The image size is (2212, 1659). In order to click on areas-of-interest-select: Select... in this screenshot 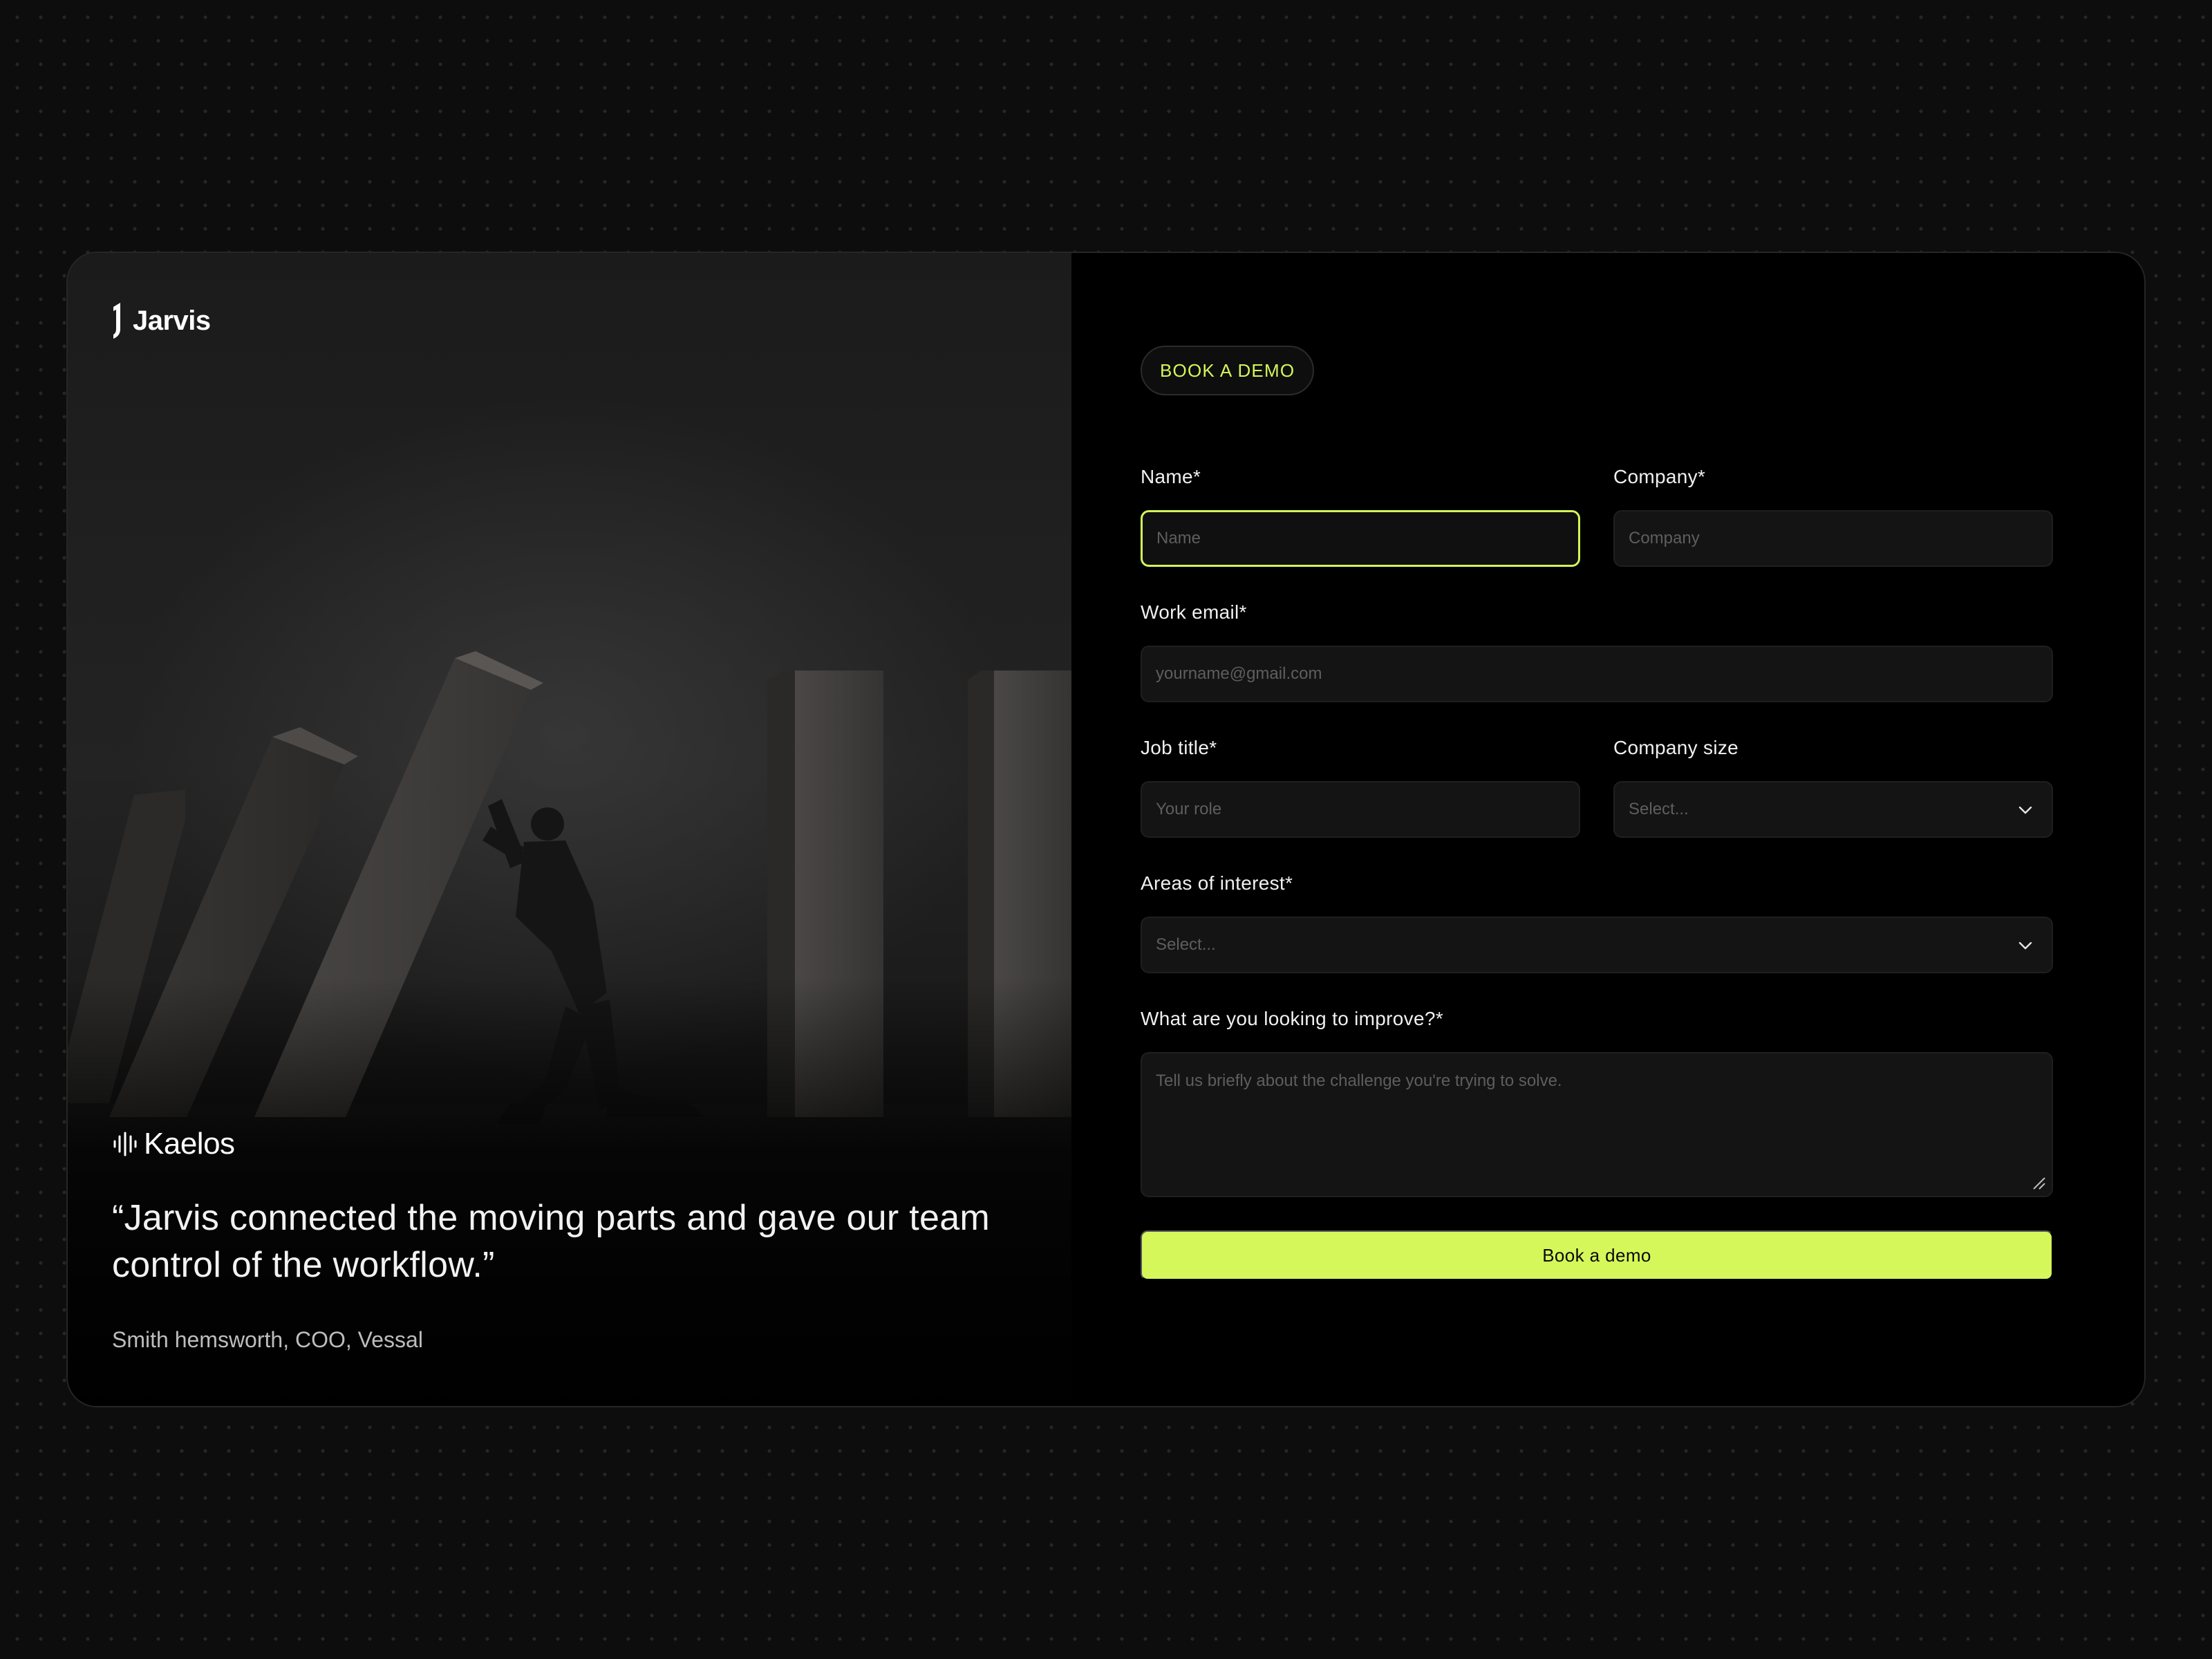, I will do `click(1597, 945)`.